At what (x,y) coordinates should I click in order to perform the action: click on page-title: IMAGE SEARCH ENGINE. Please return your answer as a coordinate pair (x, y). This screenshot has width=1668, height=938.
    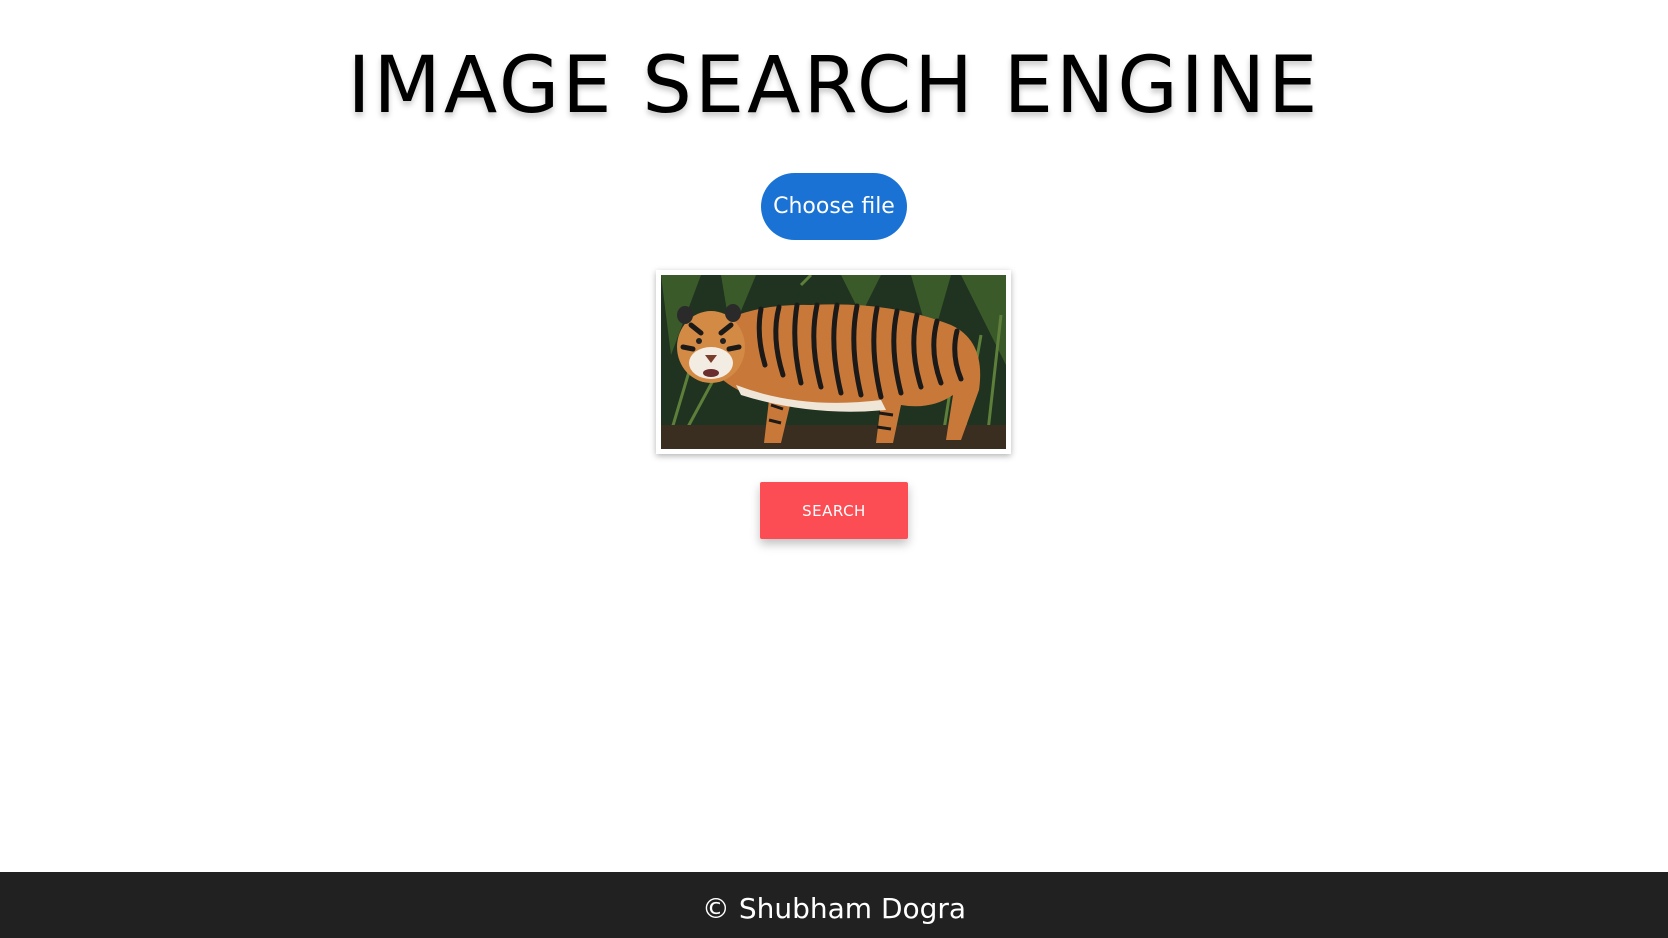
    Looking at the image, I should click on (834, 86).